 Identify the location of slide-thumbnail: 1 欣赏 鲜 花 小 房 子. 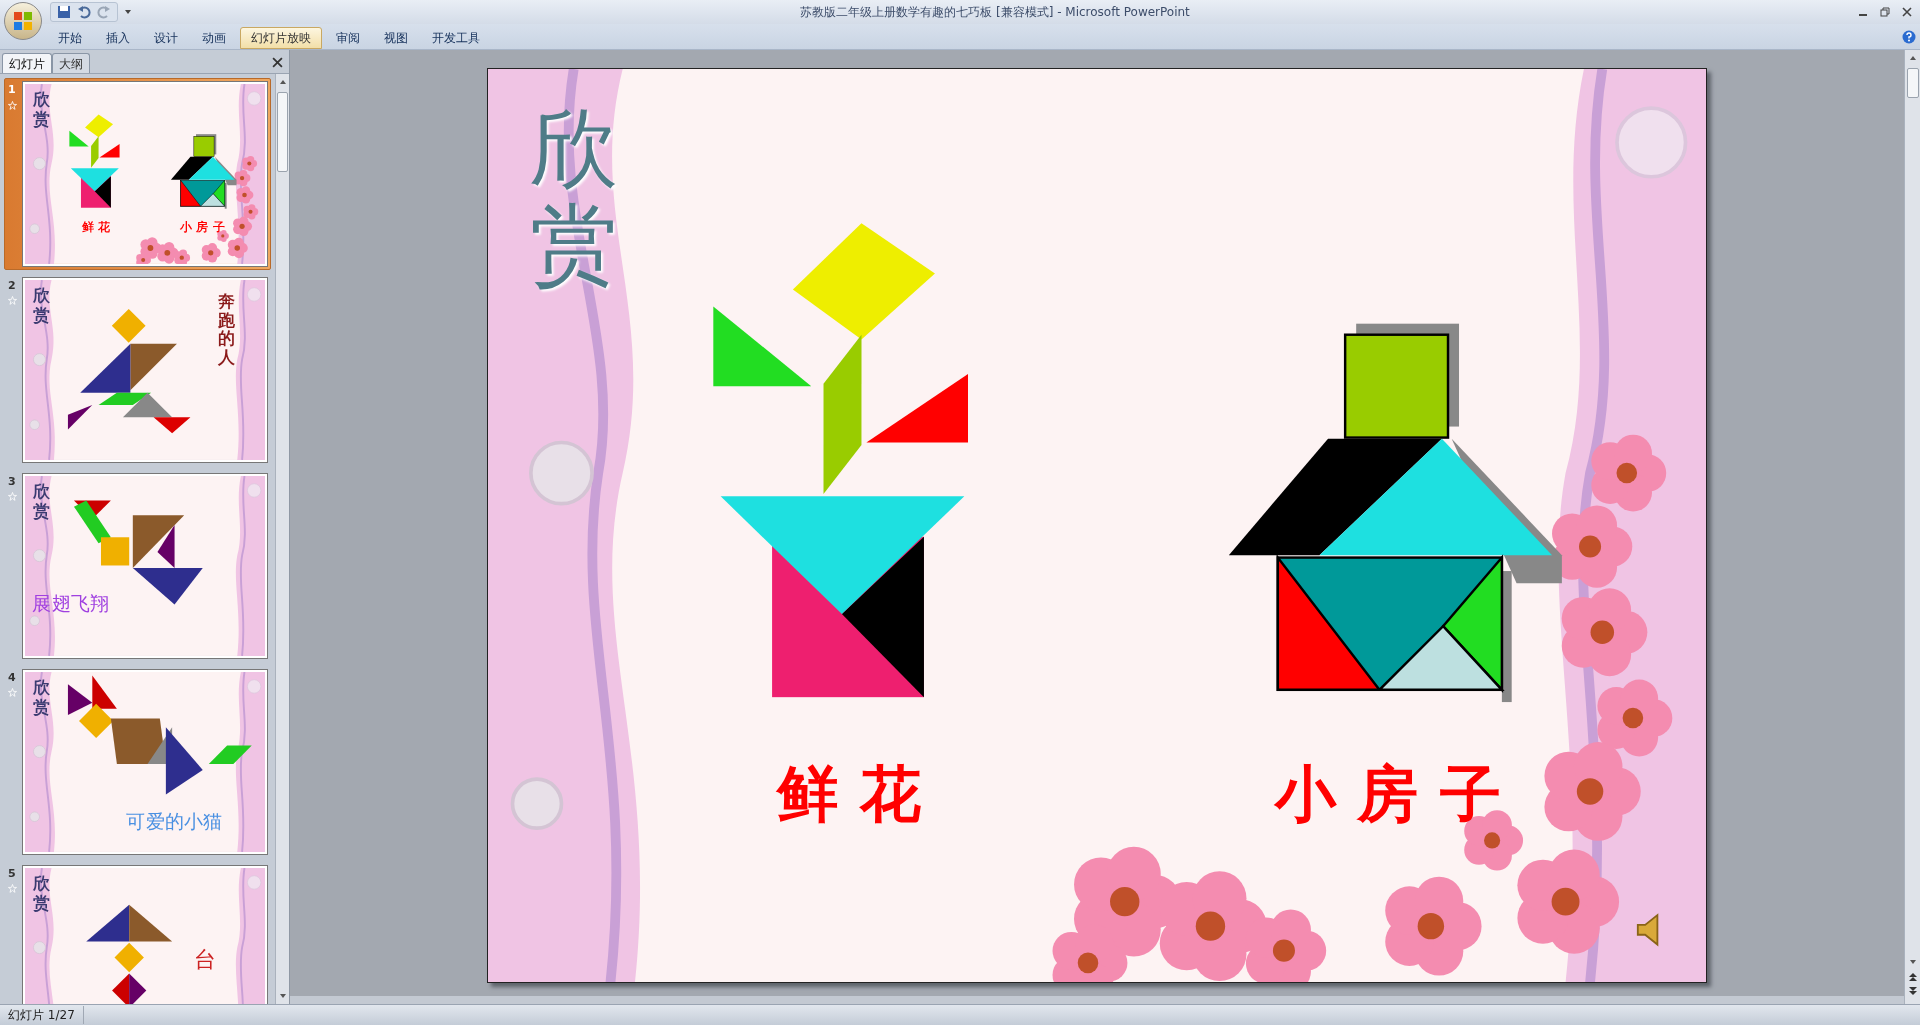
(137, 174).